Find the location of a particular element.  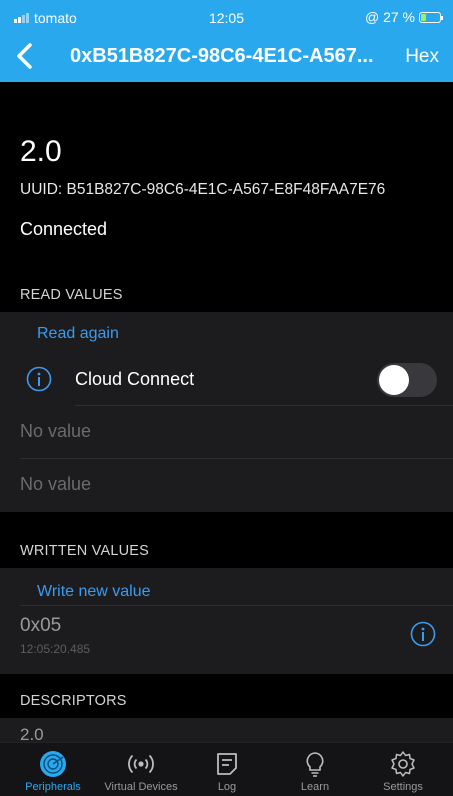

tab-settings: Settings is located at coordinates (403, 769).